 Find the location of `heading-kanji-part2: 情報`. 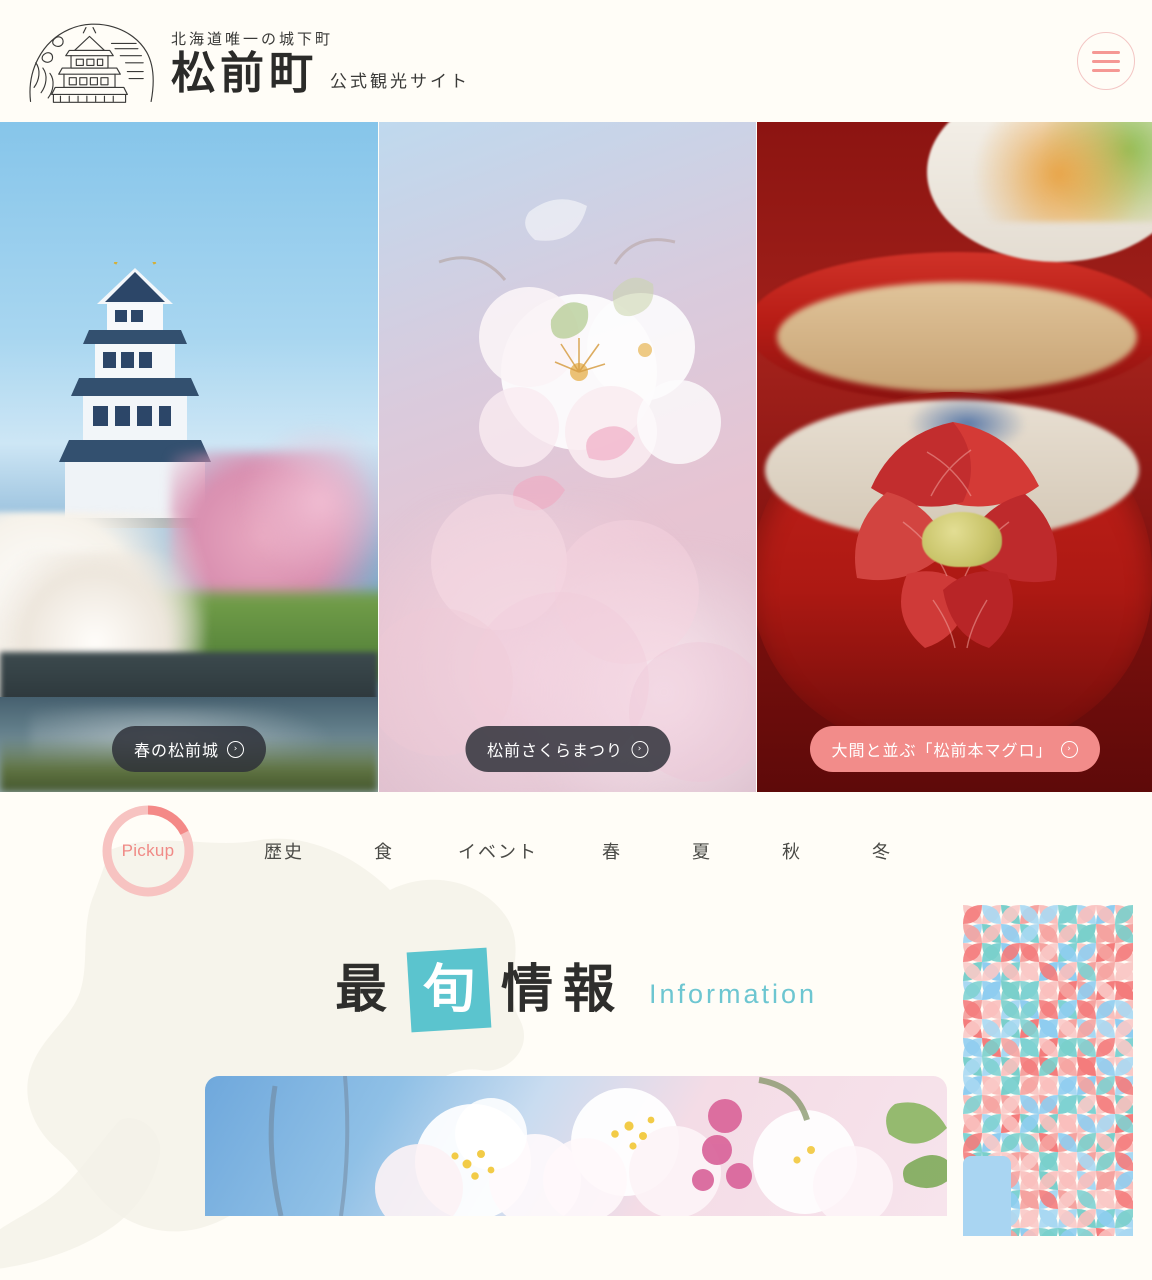

heading-kanji-part2: 情報 is located at coordinates (562, 989).